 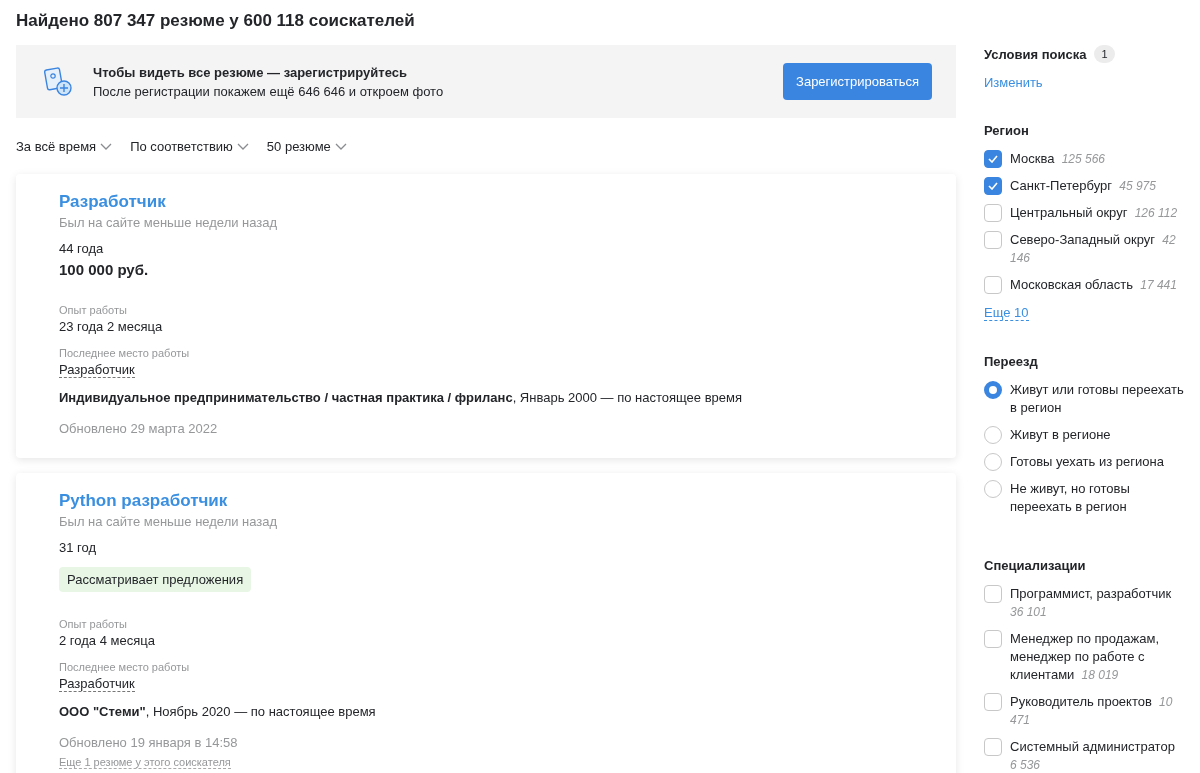 What do you see at coordinates (78, 547) in the screenshot?
I see `age-text: 31 год` at bounding box center [78, 547].